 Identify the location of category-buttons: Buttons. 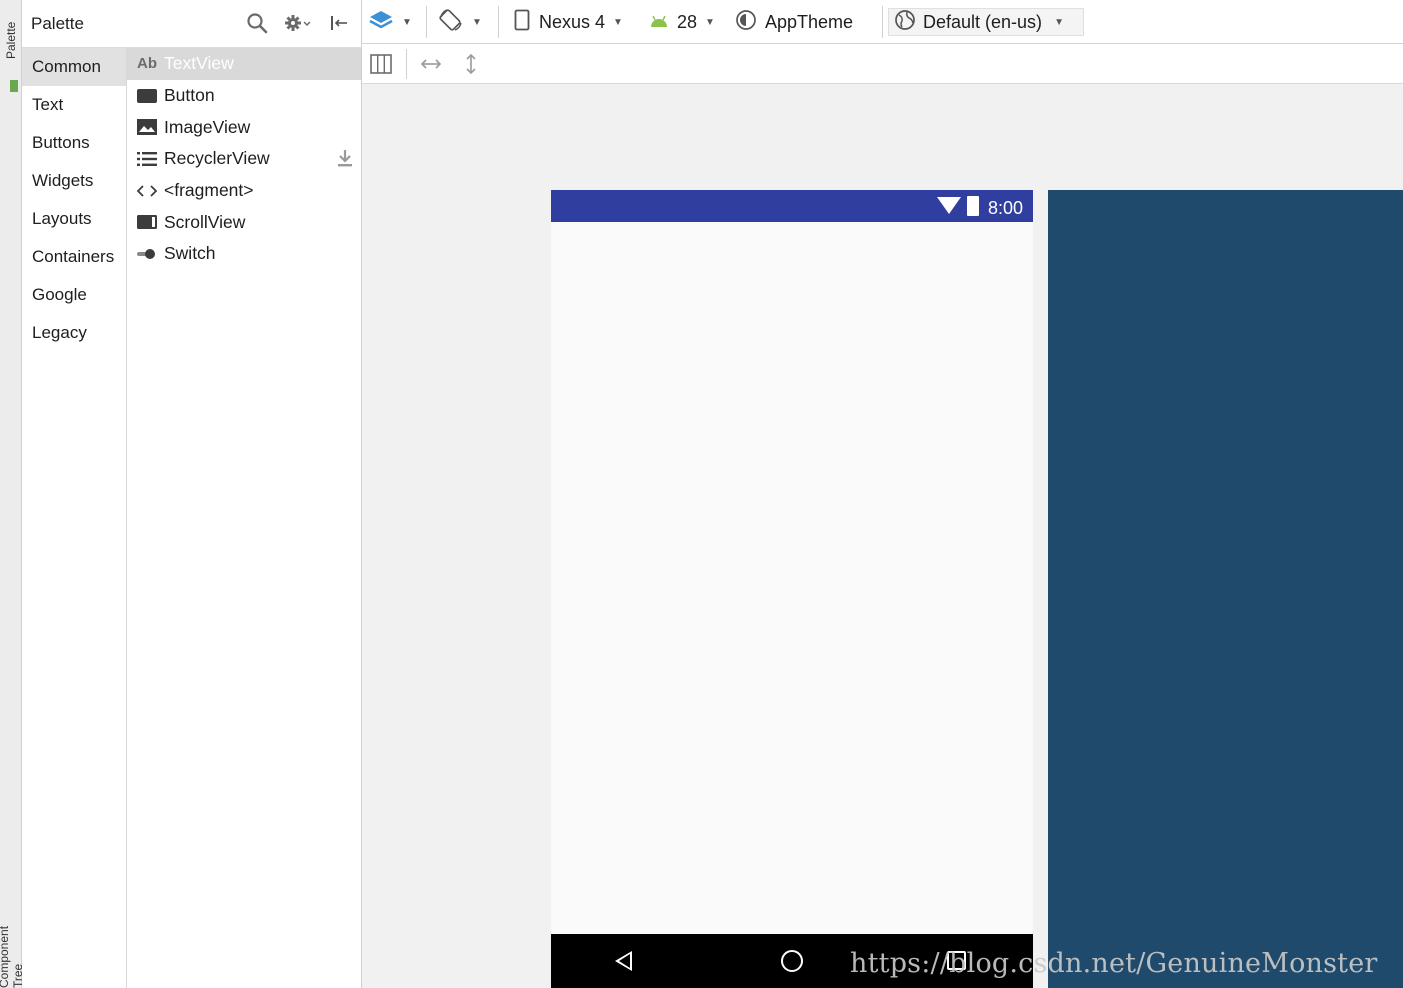
(74, 143).